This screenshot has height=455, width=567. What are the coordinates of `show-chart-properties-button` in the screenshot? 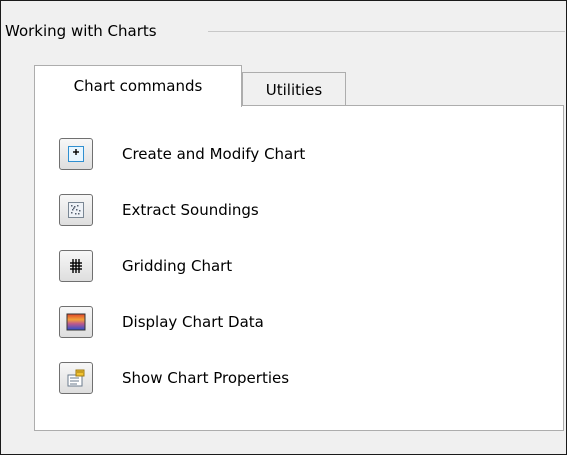 It's located at (76, 378).